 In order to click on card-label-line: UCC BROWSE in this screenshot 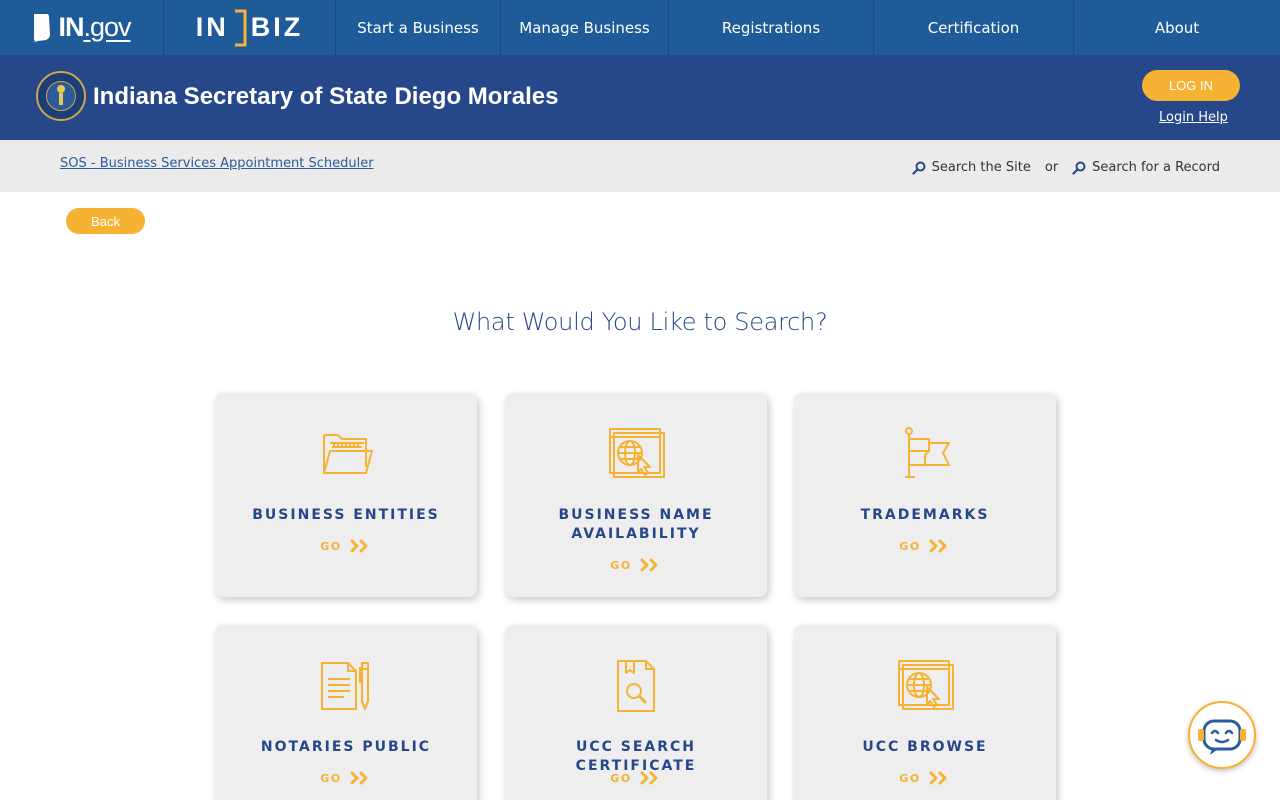, I will do `click(925, 747)`.